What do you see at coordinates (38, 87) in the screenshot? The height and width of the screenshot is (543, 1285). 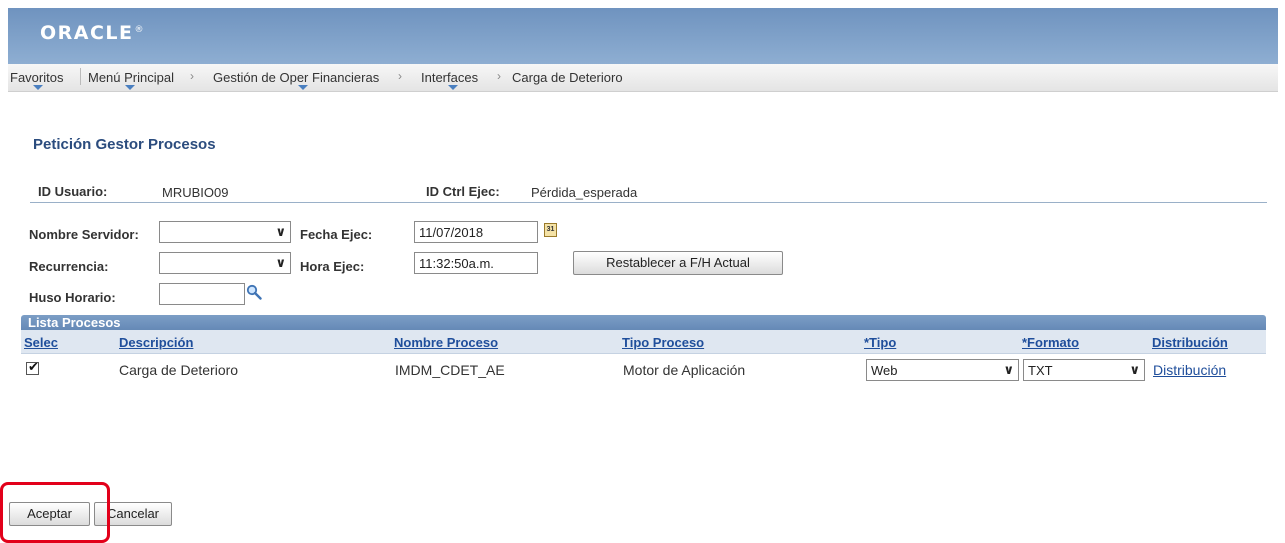 I see `favoritos-dropdown-icon` at bounding box center [38, 87].